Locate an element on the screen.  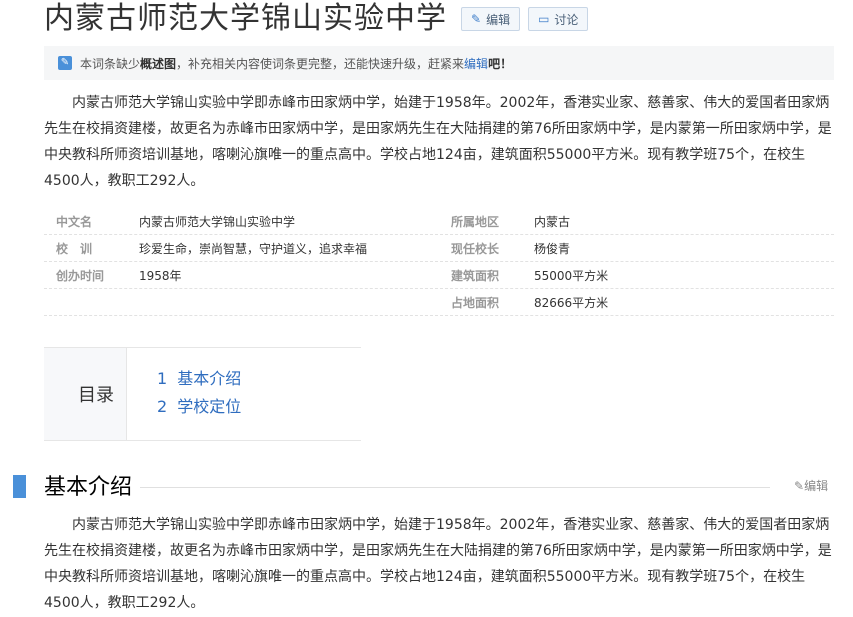
toc-item-label: 基本介绍 is located at coordinates (209, 378).